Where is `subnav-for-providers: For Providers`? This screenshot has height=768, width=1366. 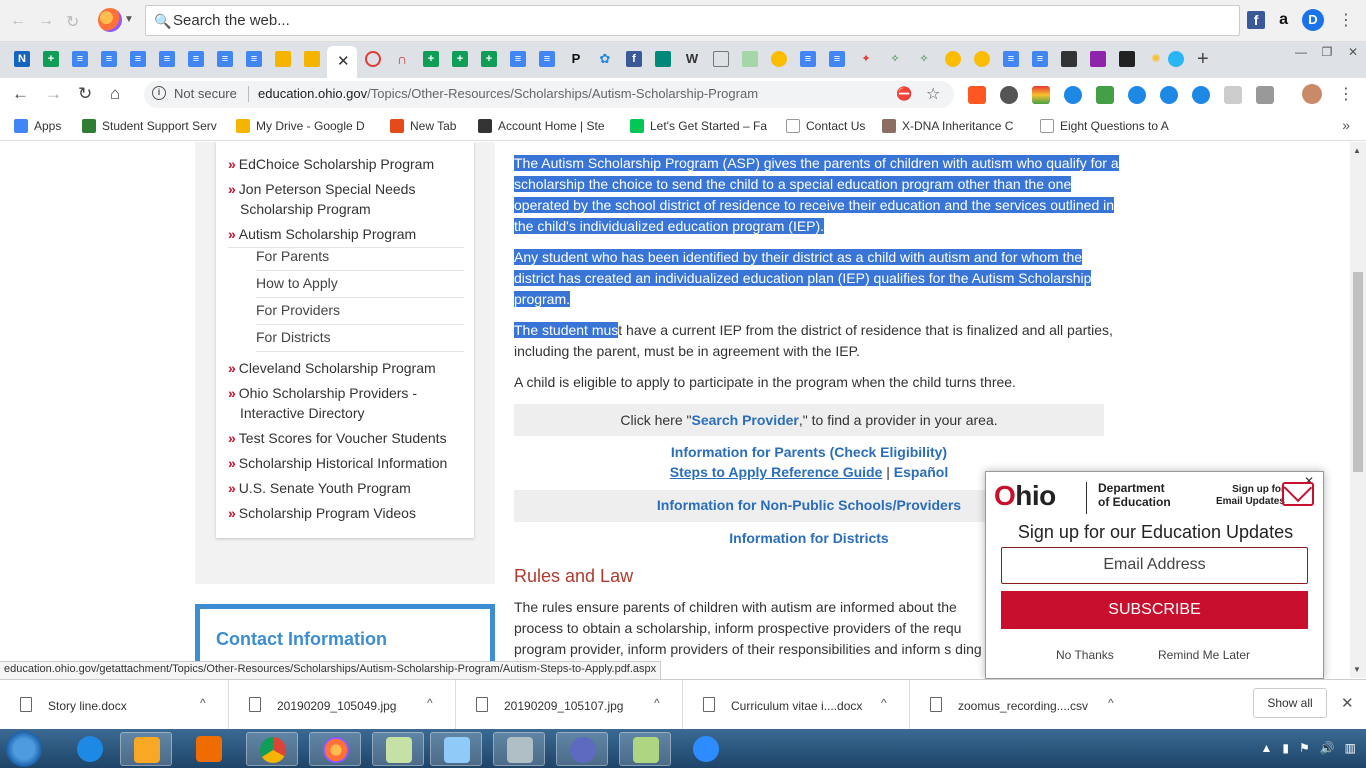
subnav-for-providers: For Providers is located at coordinates (360, 313).